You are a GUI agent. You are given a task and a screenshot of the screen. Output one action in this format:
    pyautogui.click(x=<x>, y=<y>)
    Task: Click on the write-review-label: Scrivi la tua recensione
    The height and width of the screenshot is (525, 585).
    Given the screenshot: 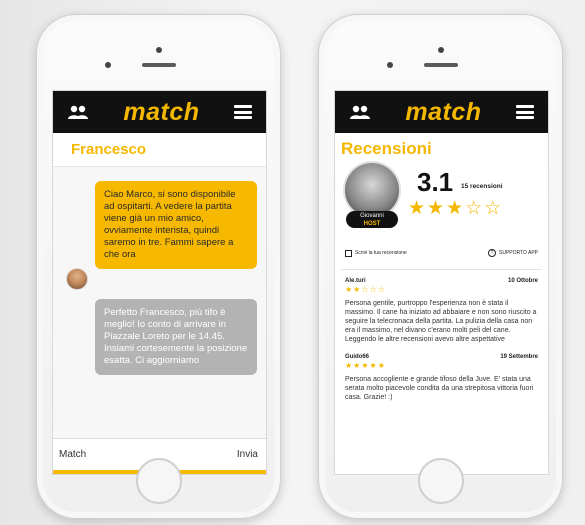 What is the action you would take?
    pyautogui.click(x=381, y=253)
    